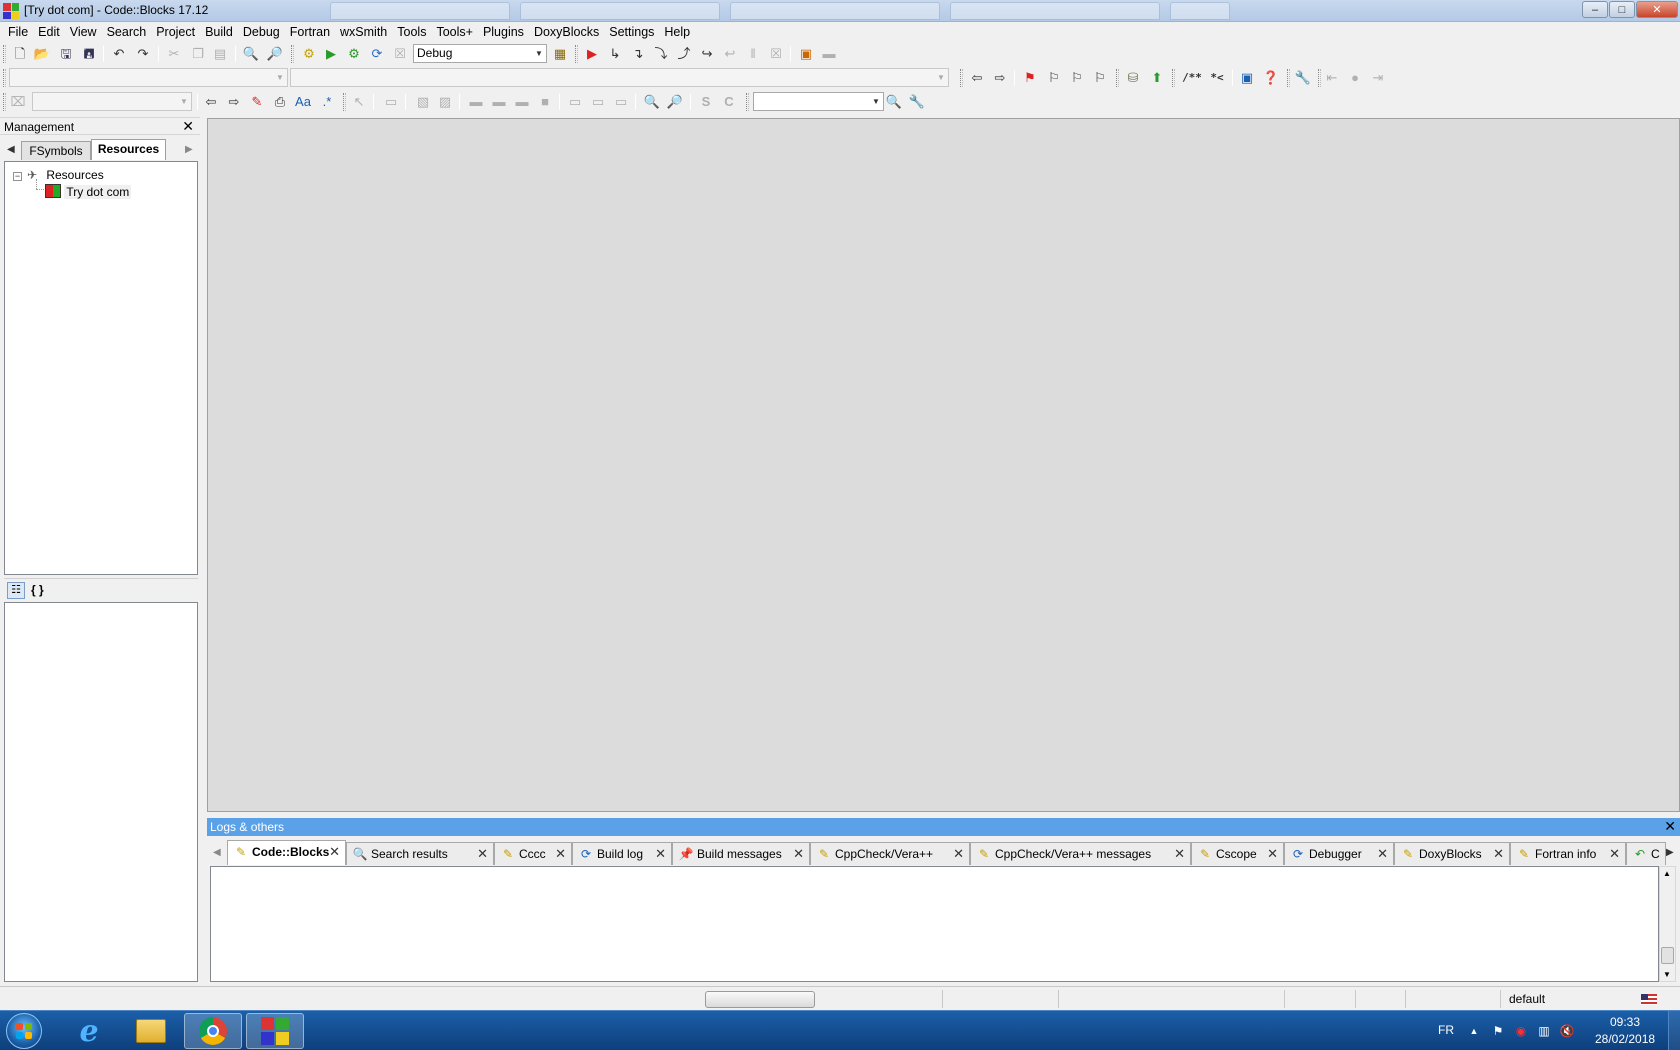 The image size is (1680, 1050). Describe the element at coordinates (112, 101) in the screenshot. I see `incremental-search-input: ▼` at that location.